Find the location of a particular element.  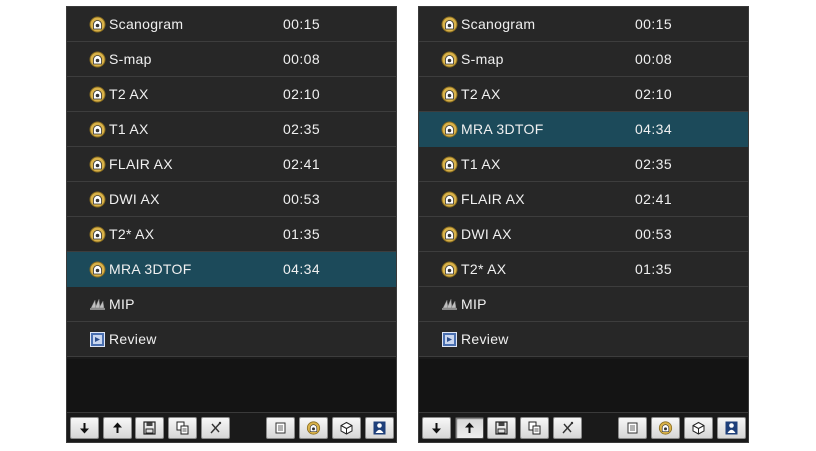

protocol-name: MIP is located at coordinates (122, 304).